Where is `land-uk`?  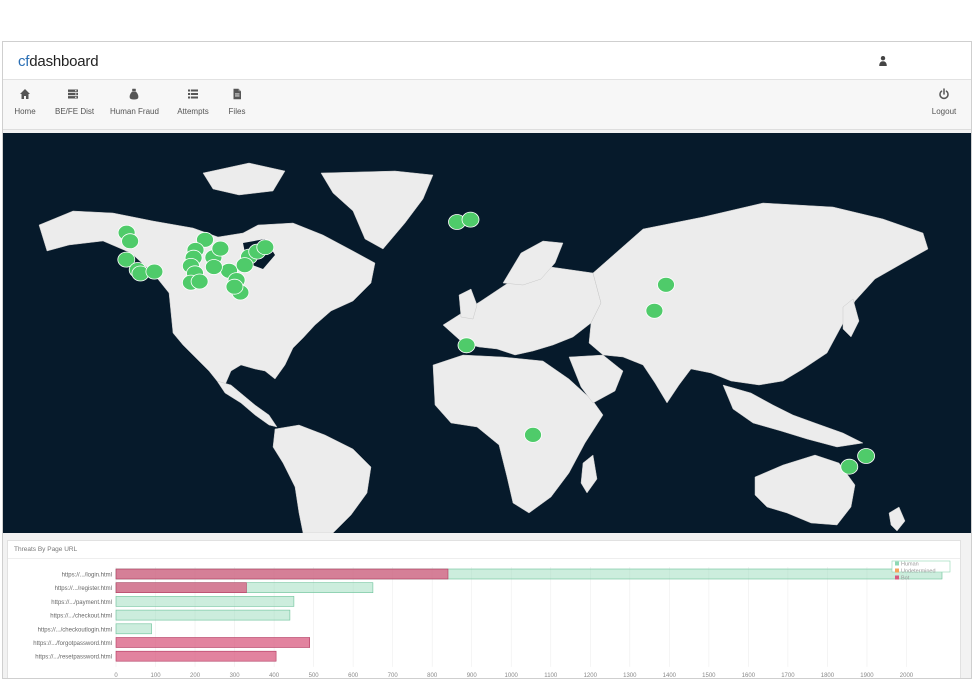 land-uk is located at coordinates (468, 304).